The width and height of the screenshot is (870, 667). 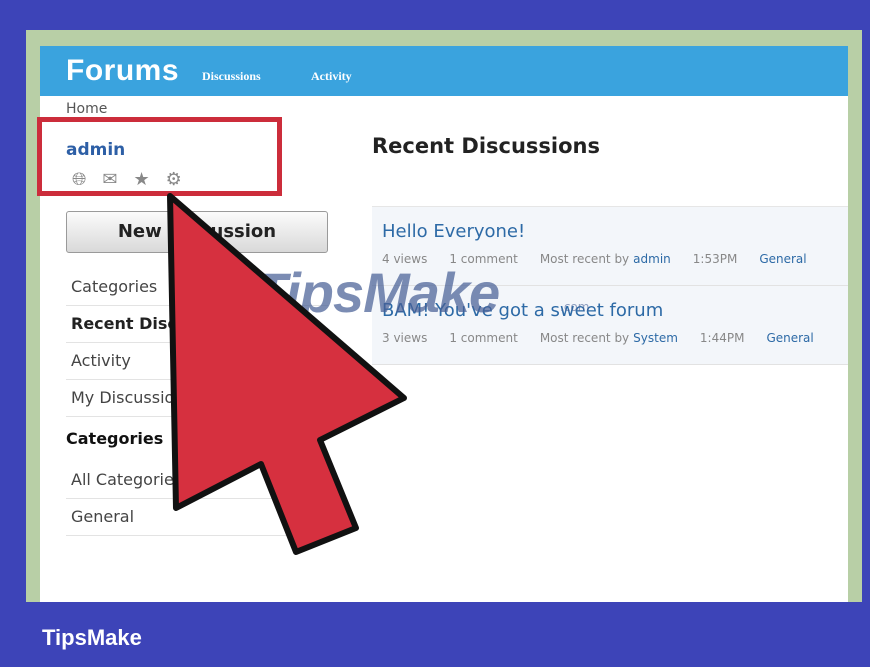 I want to click on pointer-arrow-icon, so click(x=287, y=374).